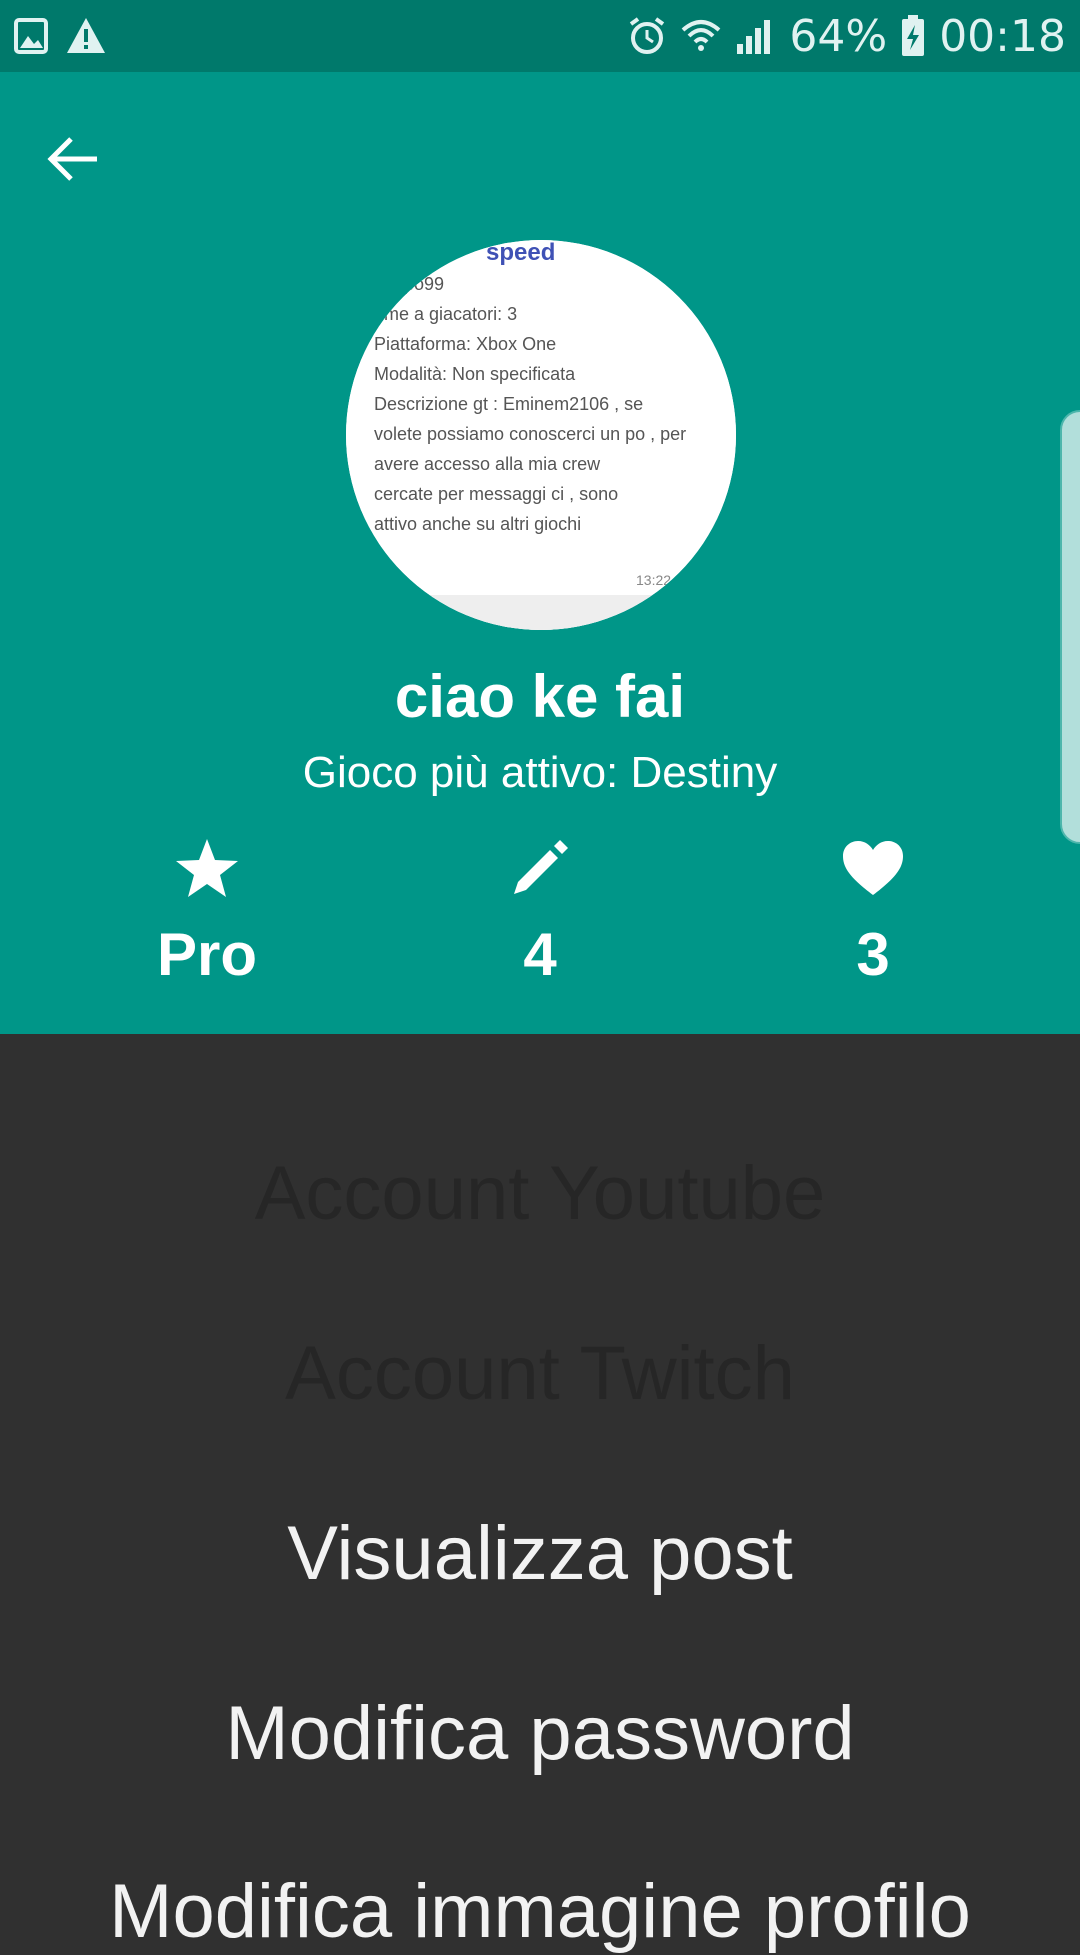 The height and width of the screenshot is (1955, 1080). I want to click on status-bar: 64% 00:18, so click(540, 36).